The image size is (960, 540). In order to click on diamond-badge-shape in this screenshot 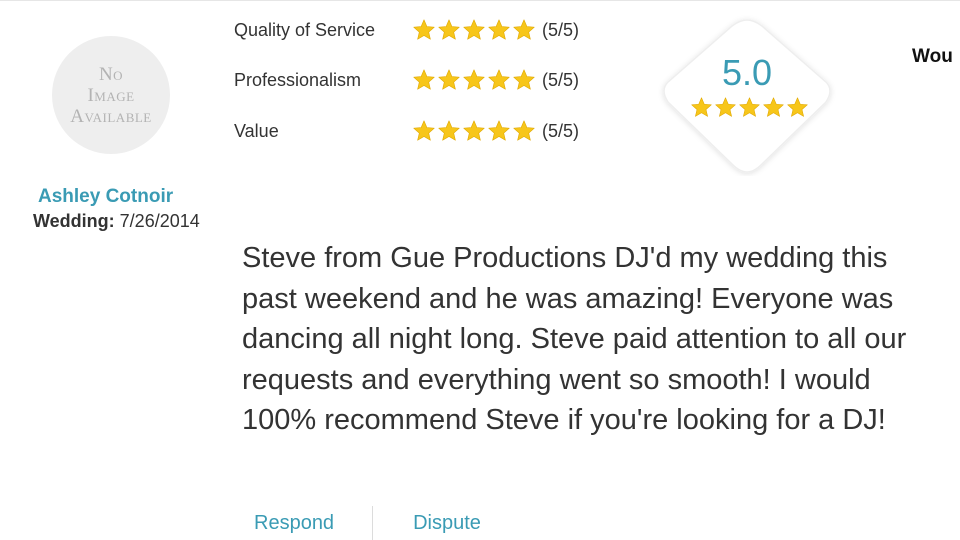, I will do `click(747, 96)`.